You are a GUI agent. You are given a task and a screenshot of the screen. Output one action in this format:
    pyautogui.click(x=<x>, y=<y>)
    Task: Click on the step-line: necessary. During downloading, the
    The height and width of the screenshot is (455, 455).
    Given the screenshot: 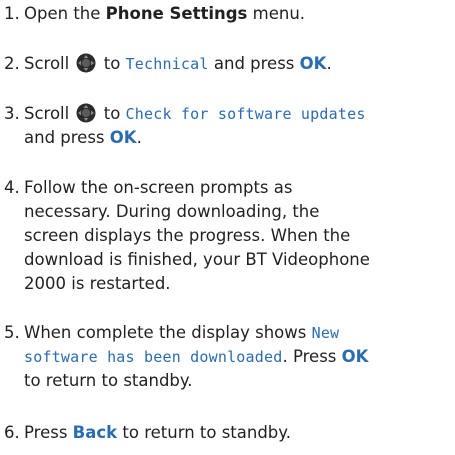 What is the action you would take?
    pyautogui.click(x=171, y=212)
    